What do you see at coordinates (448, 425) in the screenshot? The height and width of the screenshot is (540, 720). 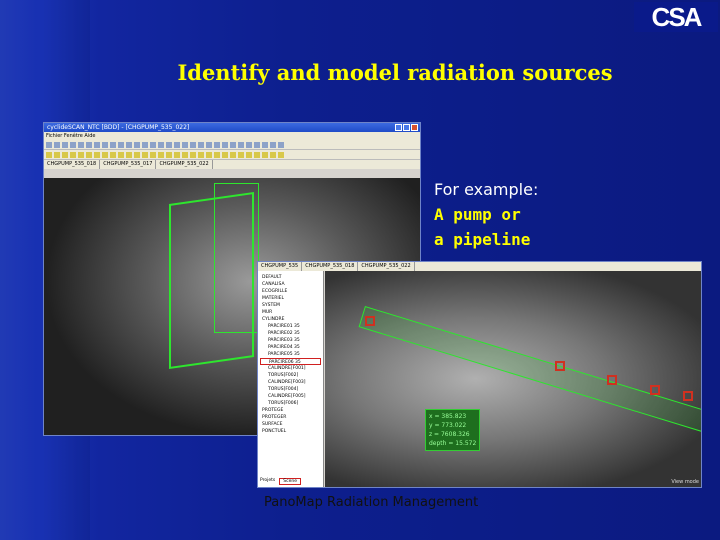 I see `readout-y: y = 773.022` at bounding box center [448, 425].